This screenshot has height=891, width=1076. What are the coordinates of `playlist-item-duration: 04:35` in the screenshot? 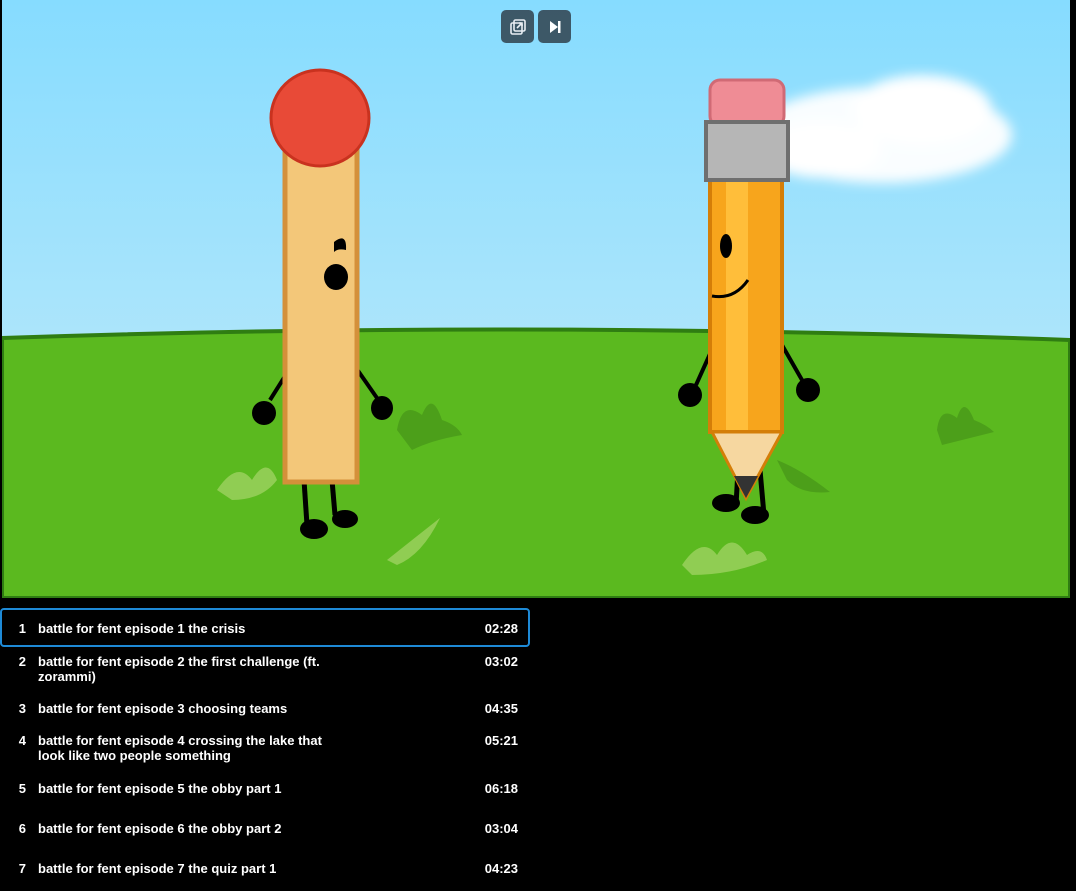 It's located at (501, 708).